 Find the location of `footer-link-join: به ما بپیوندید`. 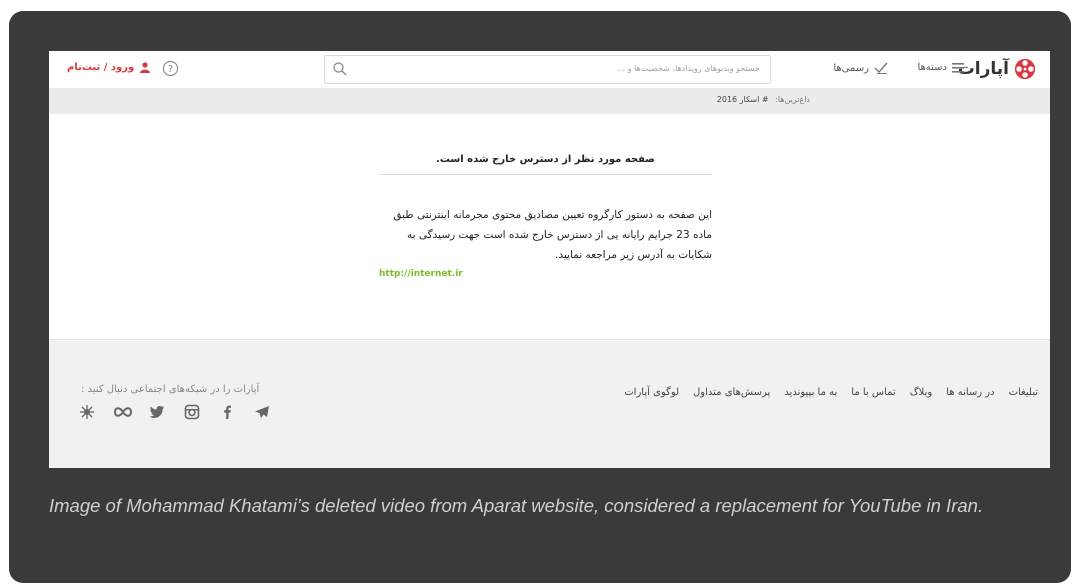

footer-link-join: به ما بپیوندید is located at coordinates (810, 392).